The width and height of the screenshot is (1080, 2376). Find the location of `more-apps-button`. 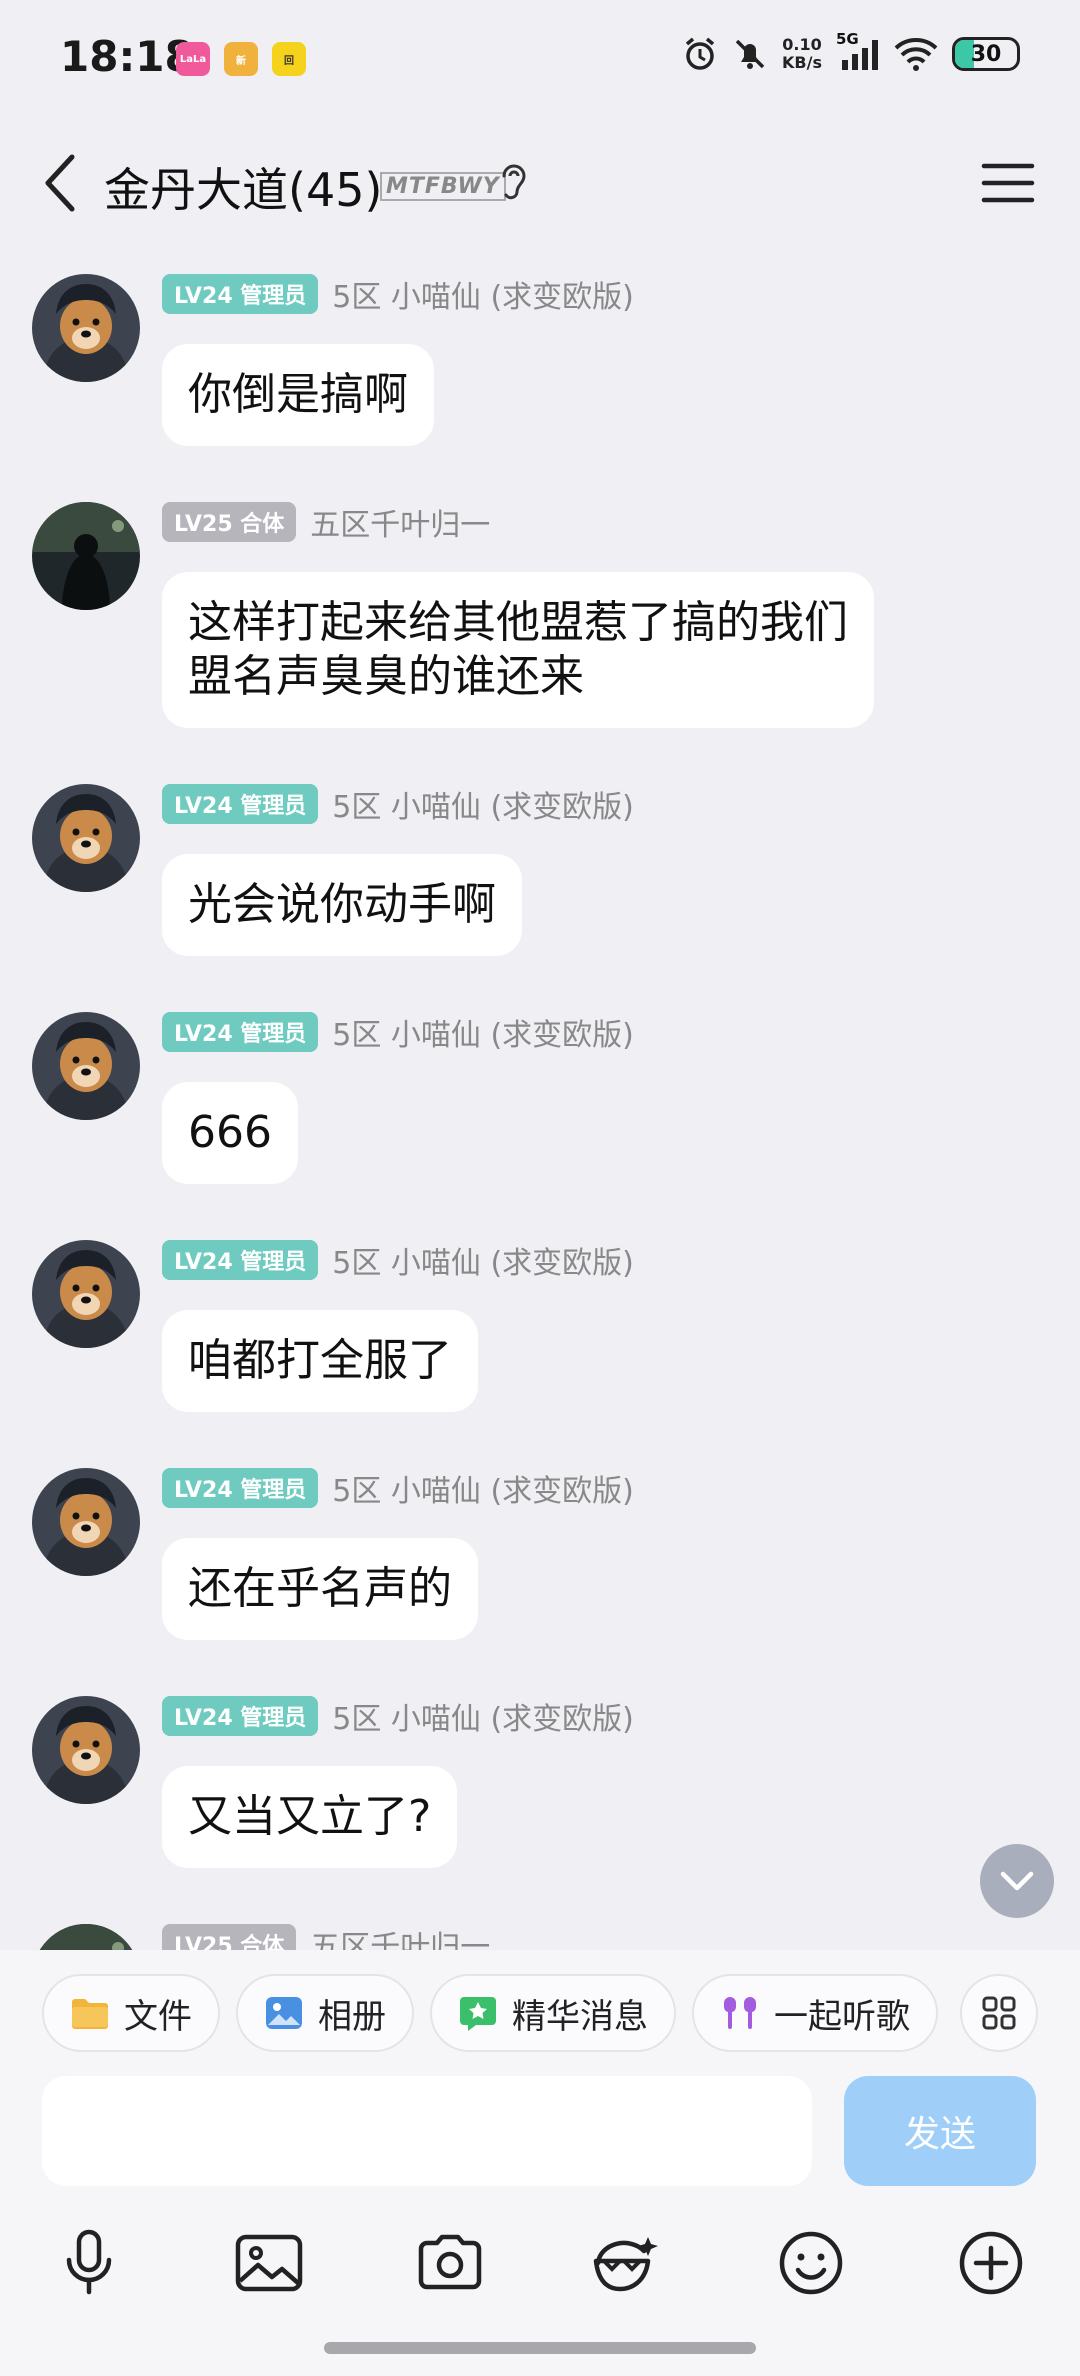

more-apps-button is located at coordinates (999, 2013).